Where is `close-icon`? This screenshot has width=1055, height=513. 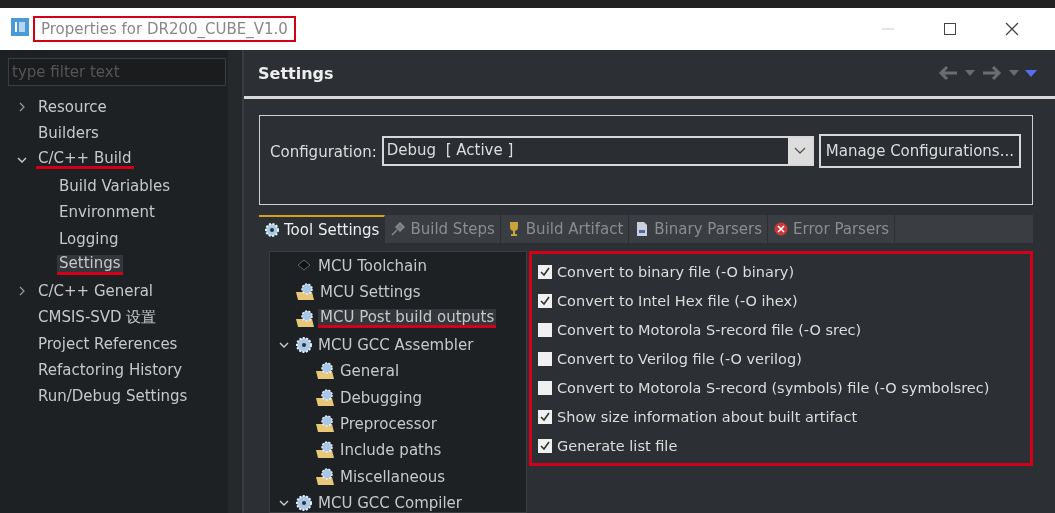 close-icon is located at coordinates (1012, 29).